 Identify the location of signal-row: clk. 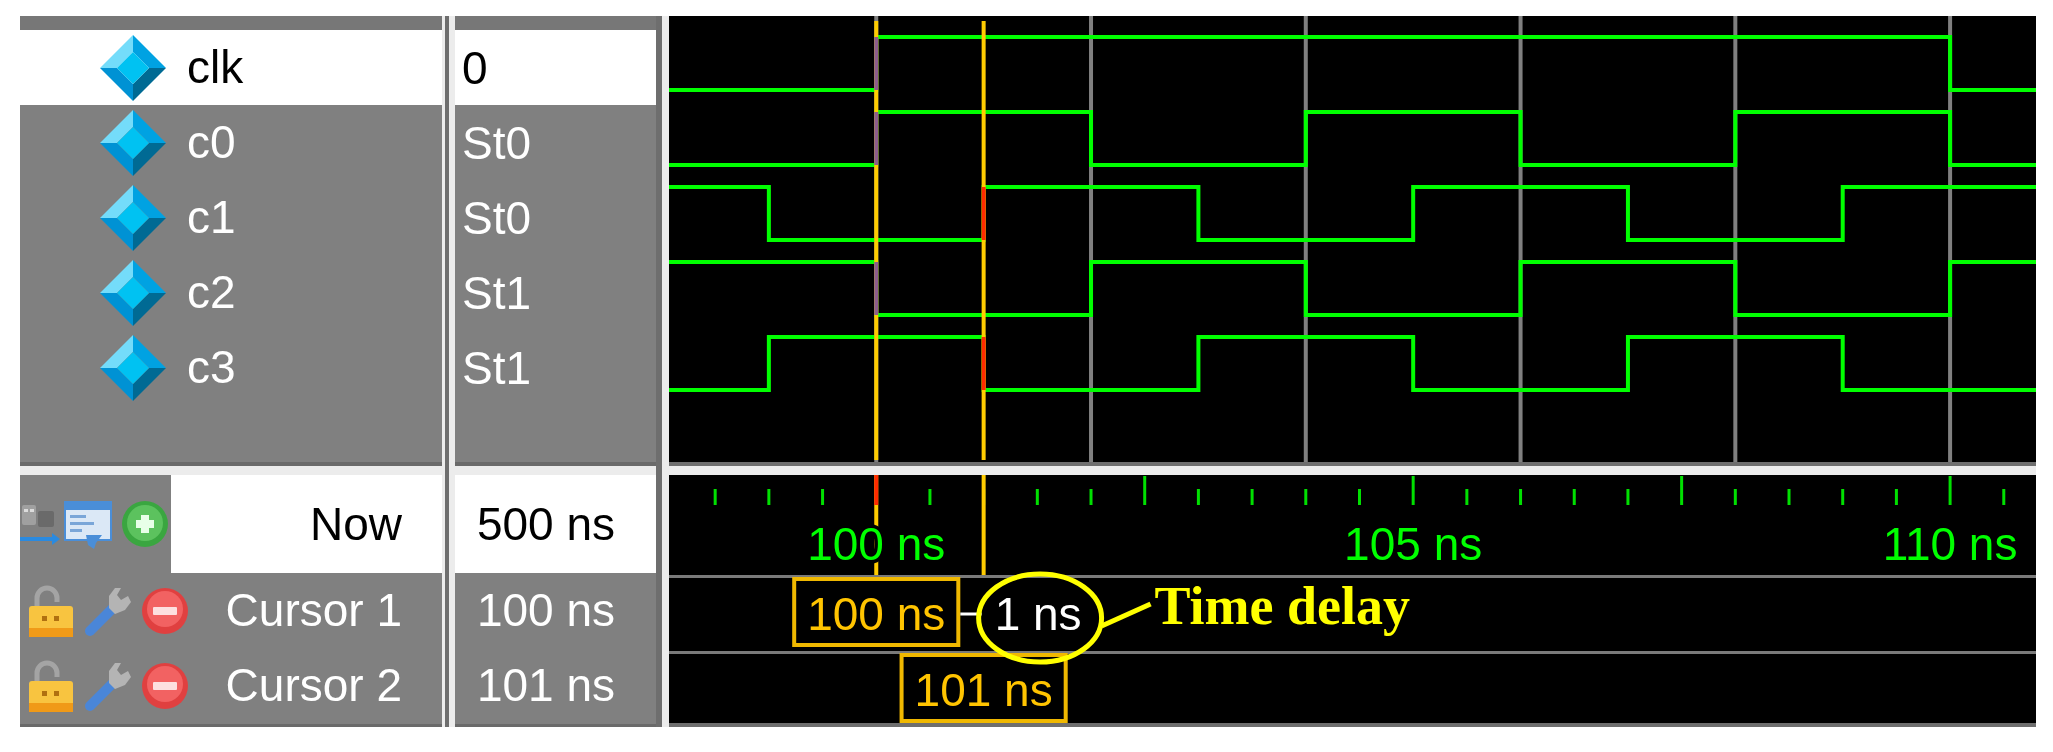
(231, 67).